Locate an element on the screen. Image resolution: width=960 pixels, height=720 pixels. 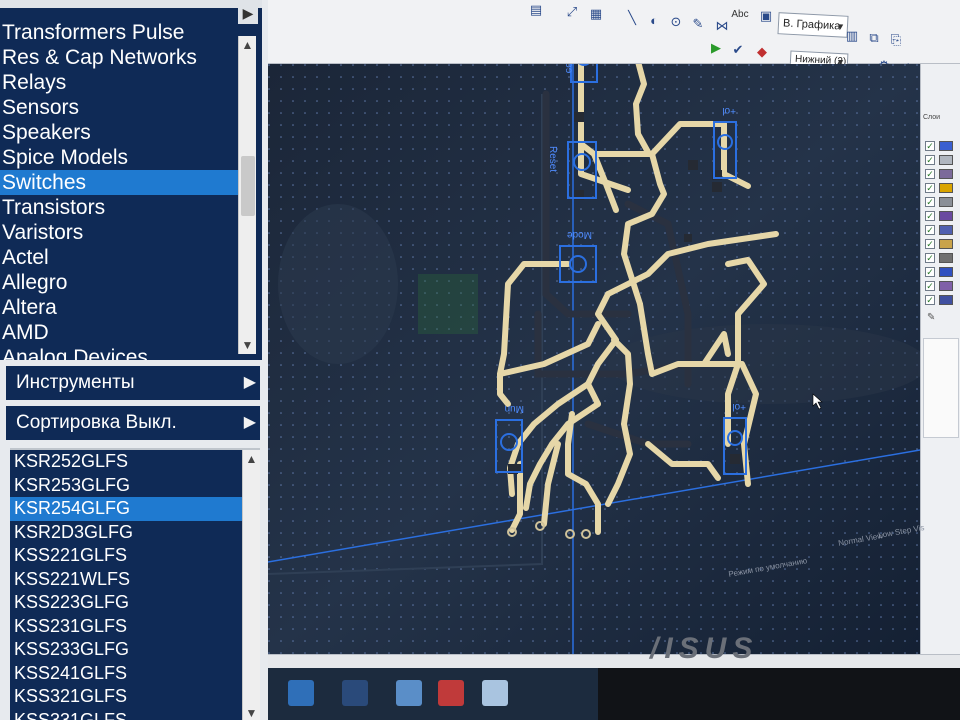
wire-tool-icon: ╲ is located at coordinates (632, 18).